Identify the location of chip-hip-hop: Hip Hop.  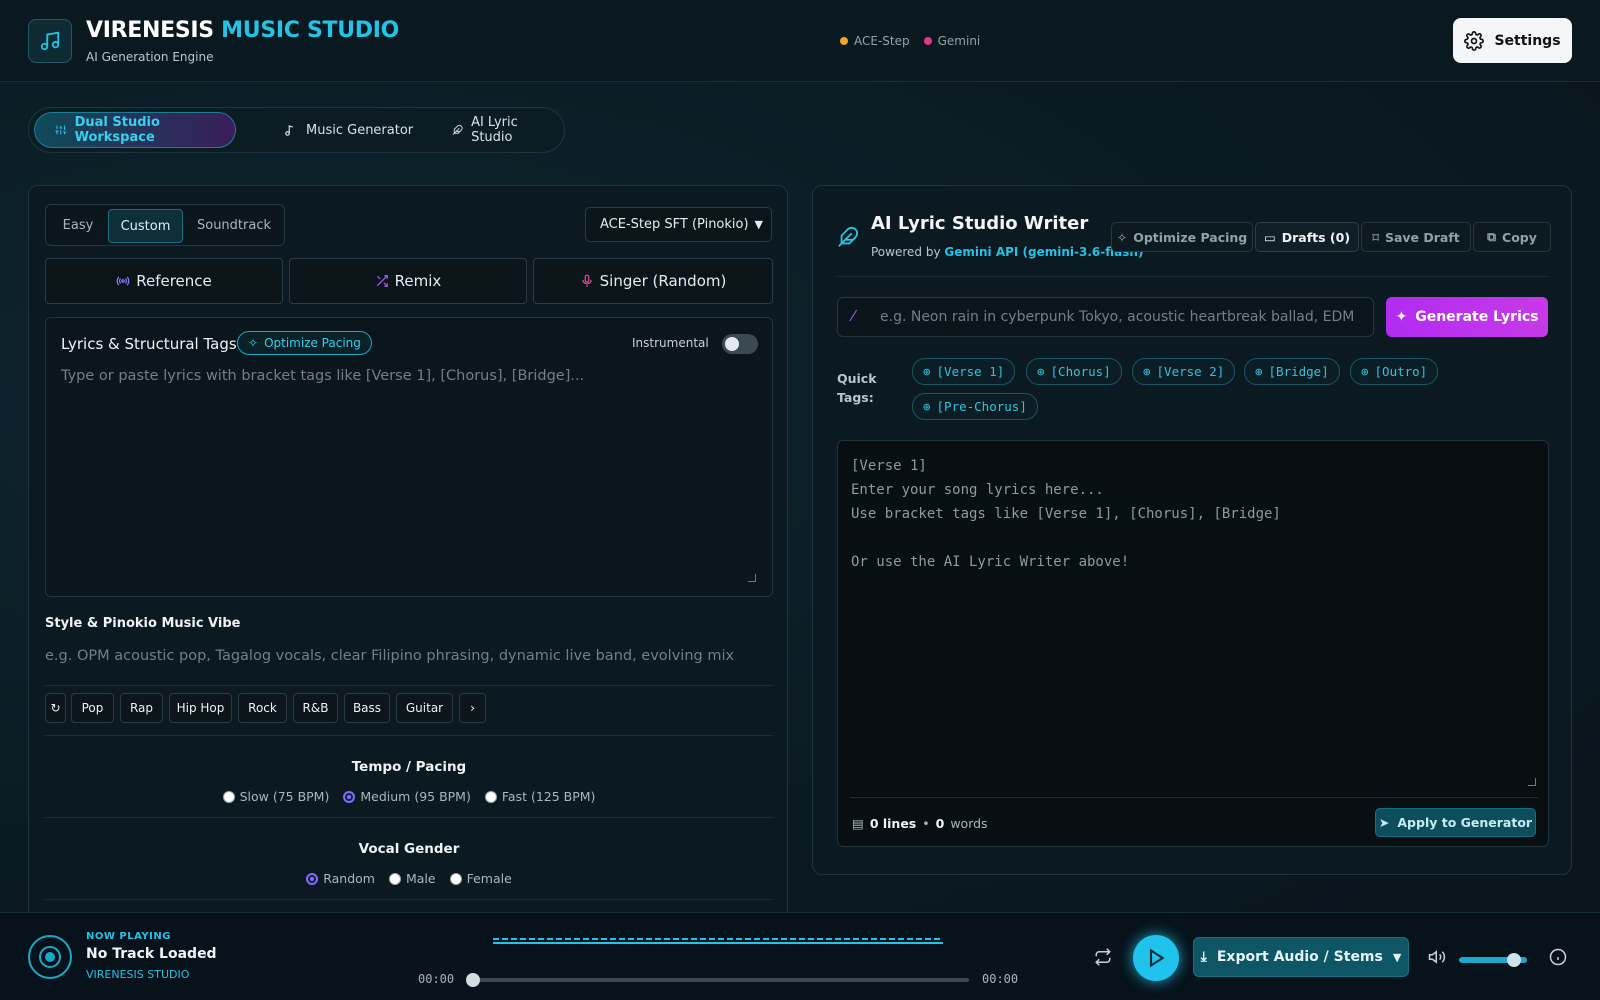
(200, 708).